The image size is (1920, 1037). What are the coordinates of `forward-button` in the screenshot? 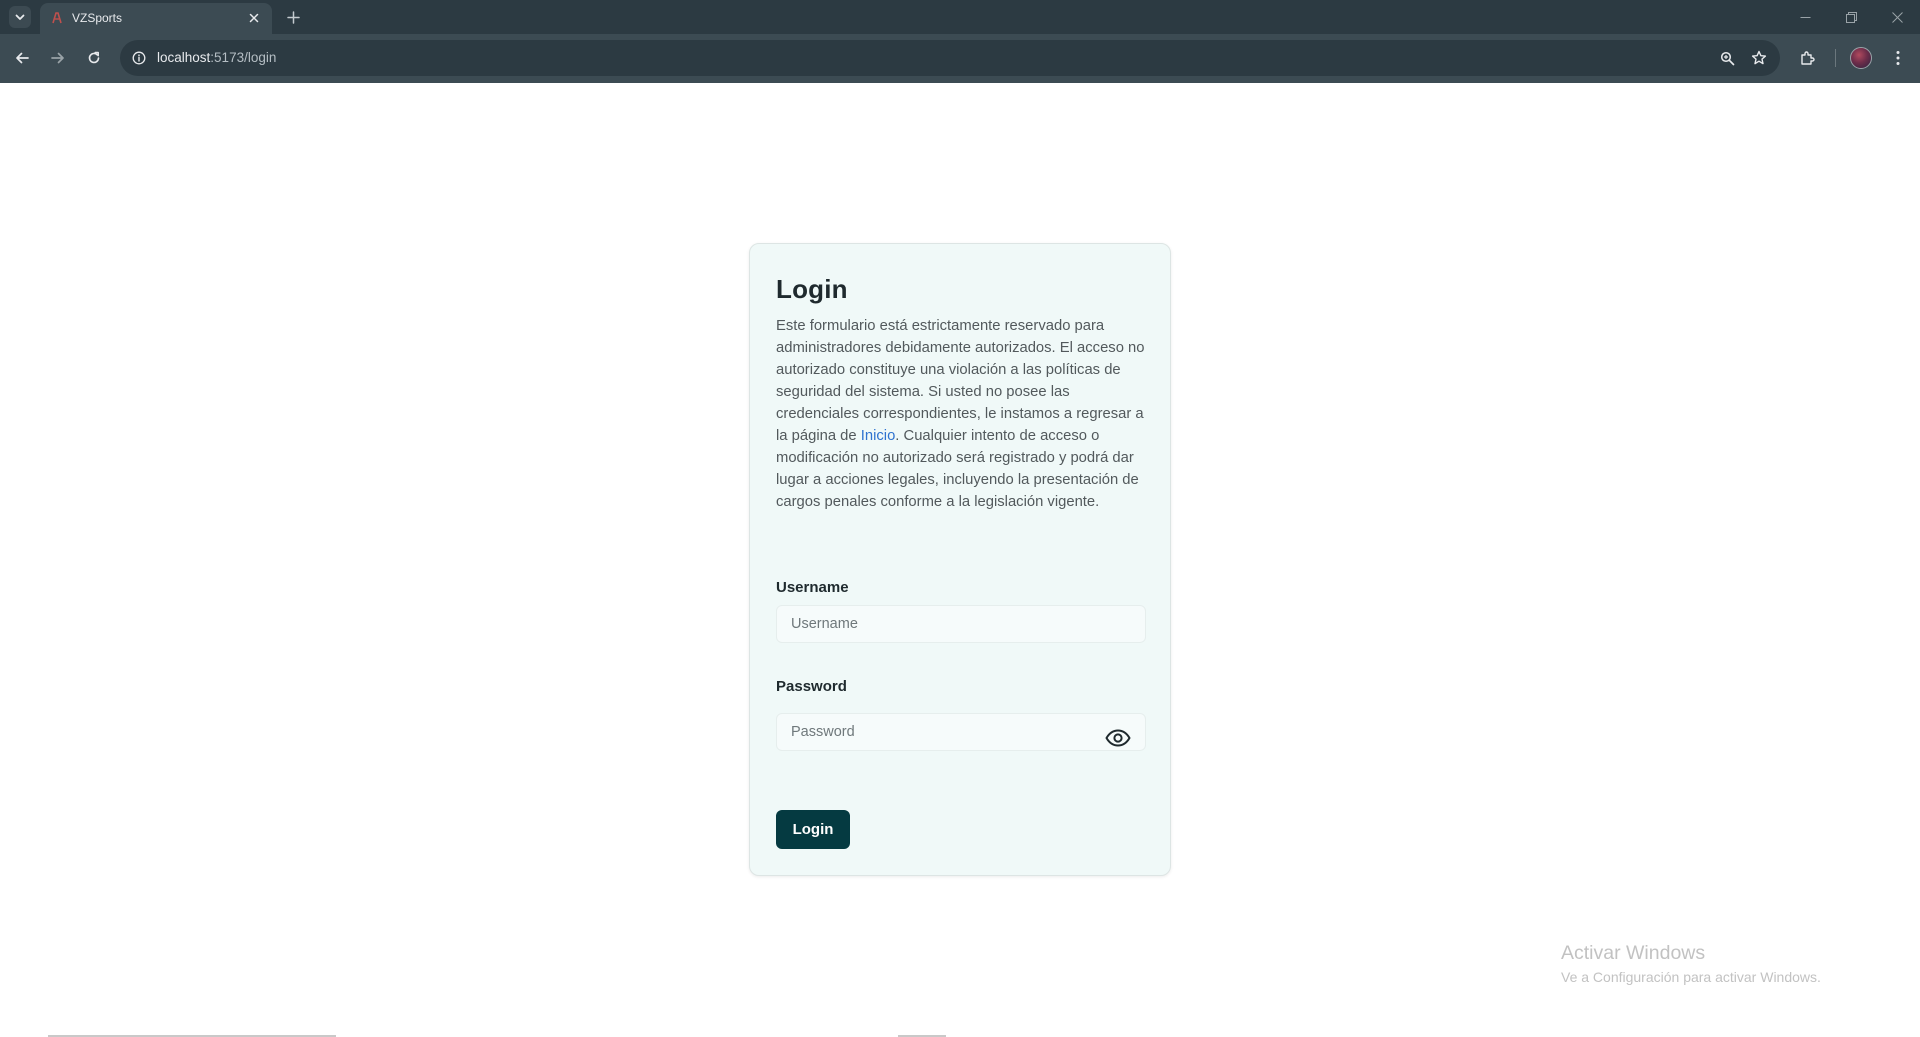 It's located at (58, 58).